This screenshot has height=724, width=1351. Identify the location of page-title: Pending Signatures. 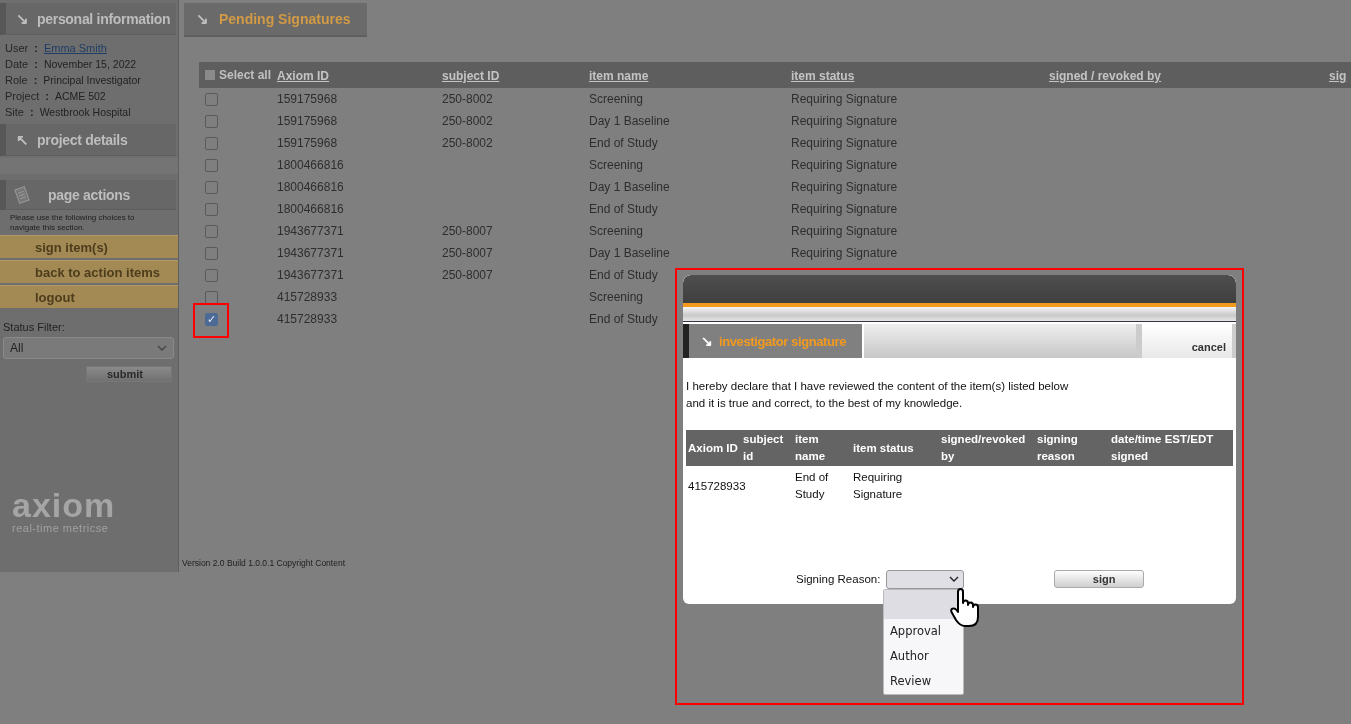
(285, 19).